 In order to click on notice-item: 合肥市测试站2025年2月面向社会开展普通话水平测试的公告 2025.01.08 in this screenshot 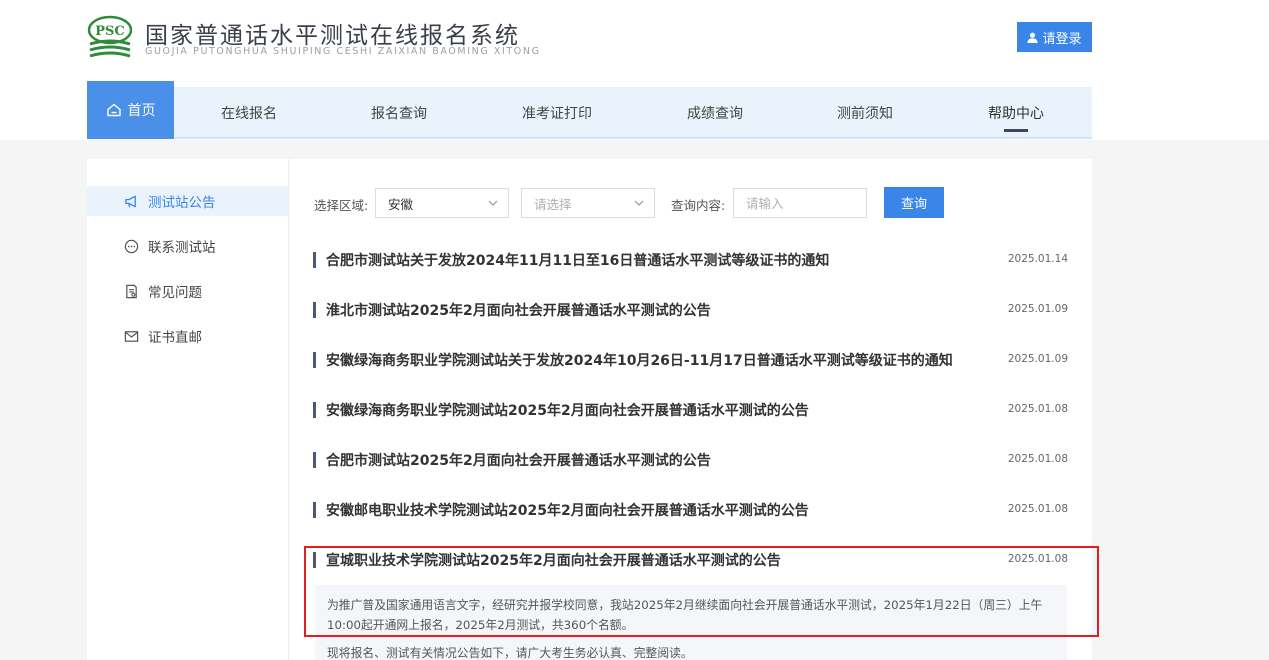, I will do `click(690, 460)`.